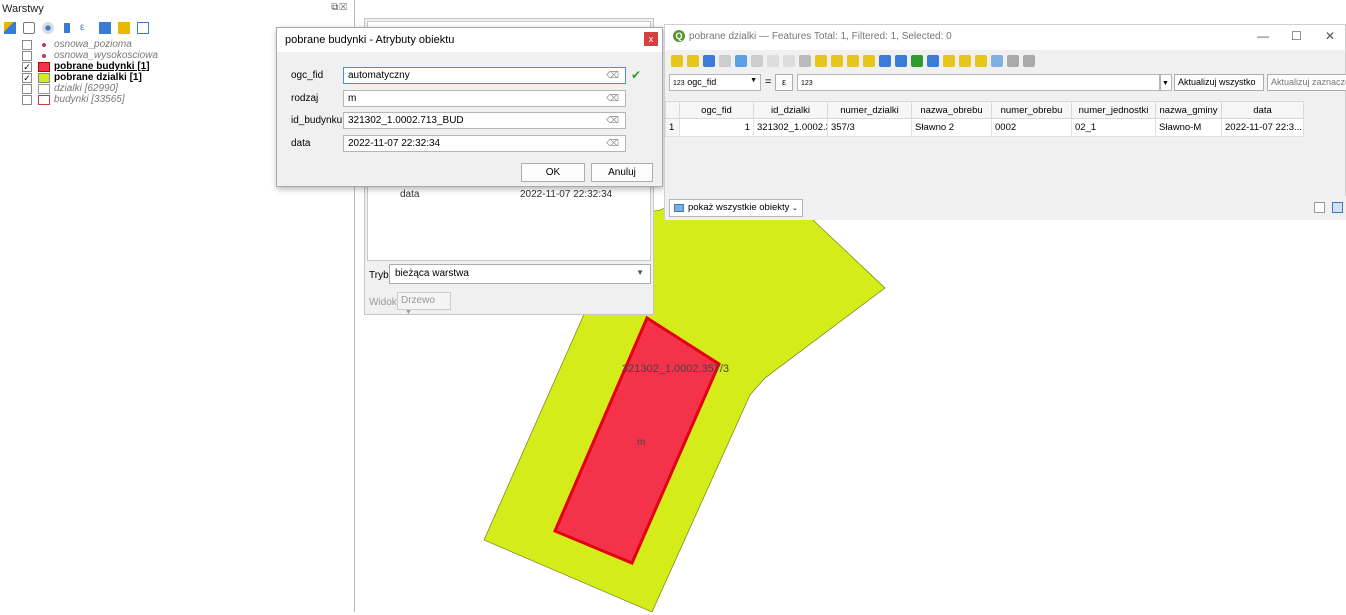 Image resolution: width=1346 pixels, height=615 pixels. Describe the element at coordinates (716, 110) in the screenshot. I see `column-header: ogc_fid` at that location.